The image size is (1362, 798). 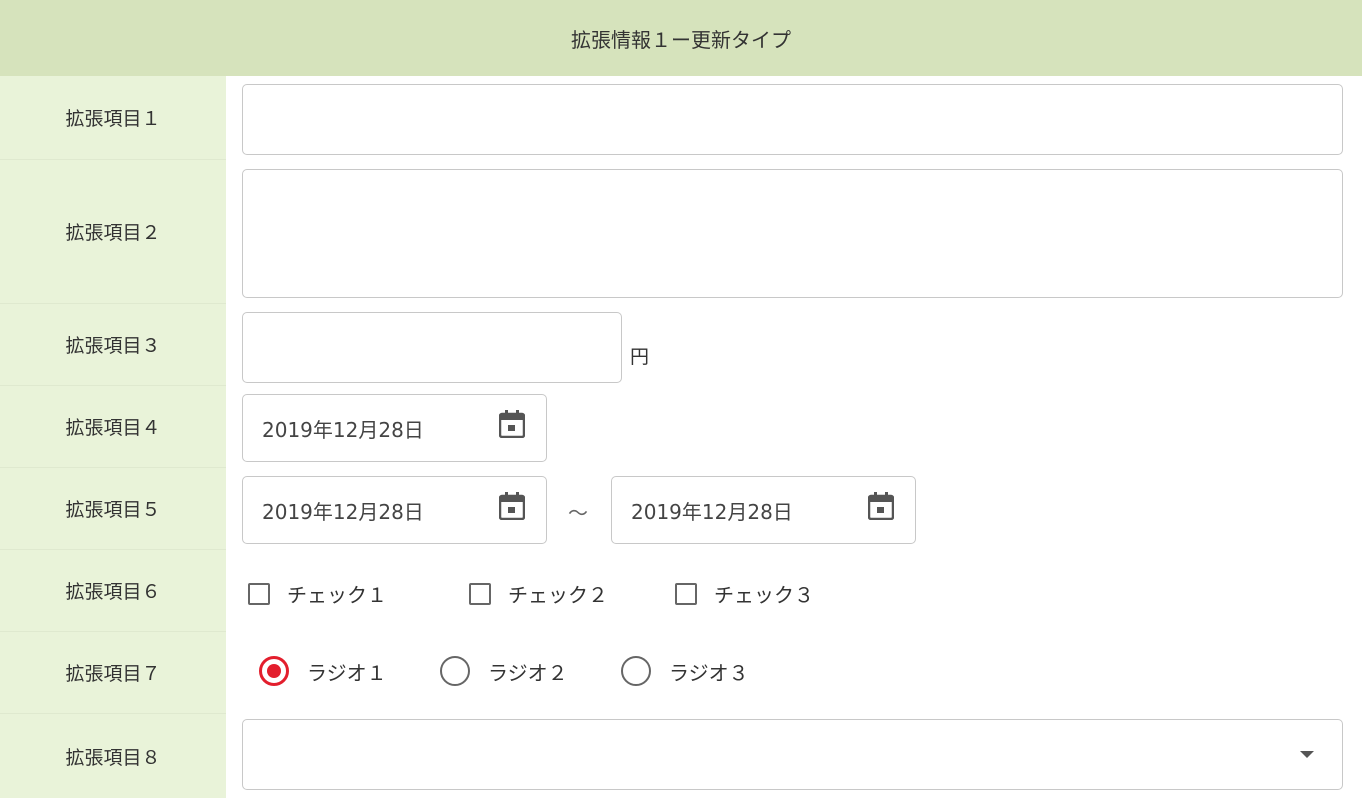 I want to click on radio-1: ラジオ１, so click(x=323, y=671).